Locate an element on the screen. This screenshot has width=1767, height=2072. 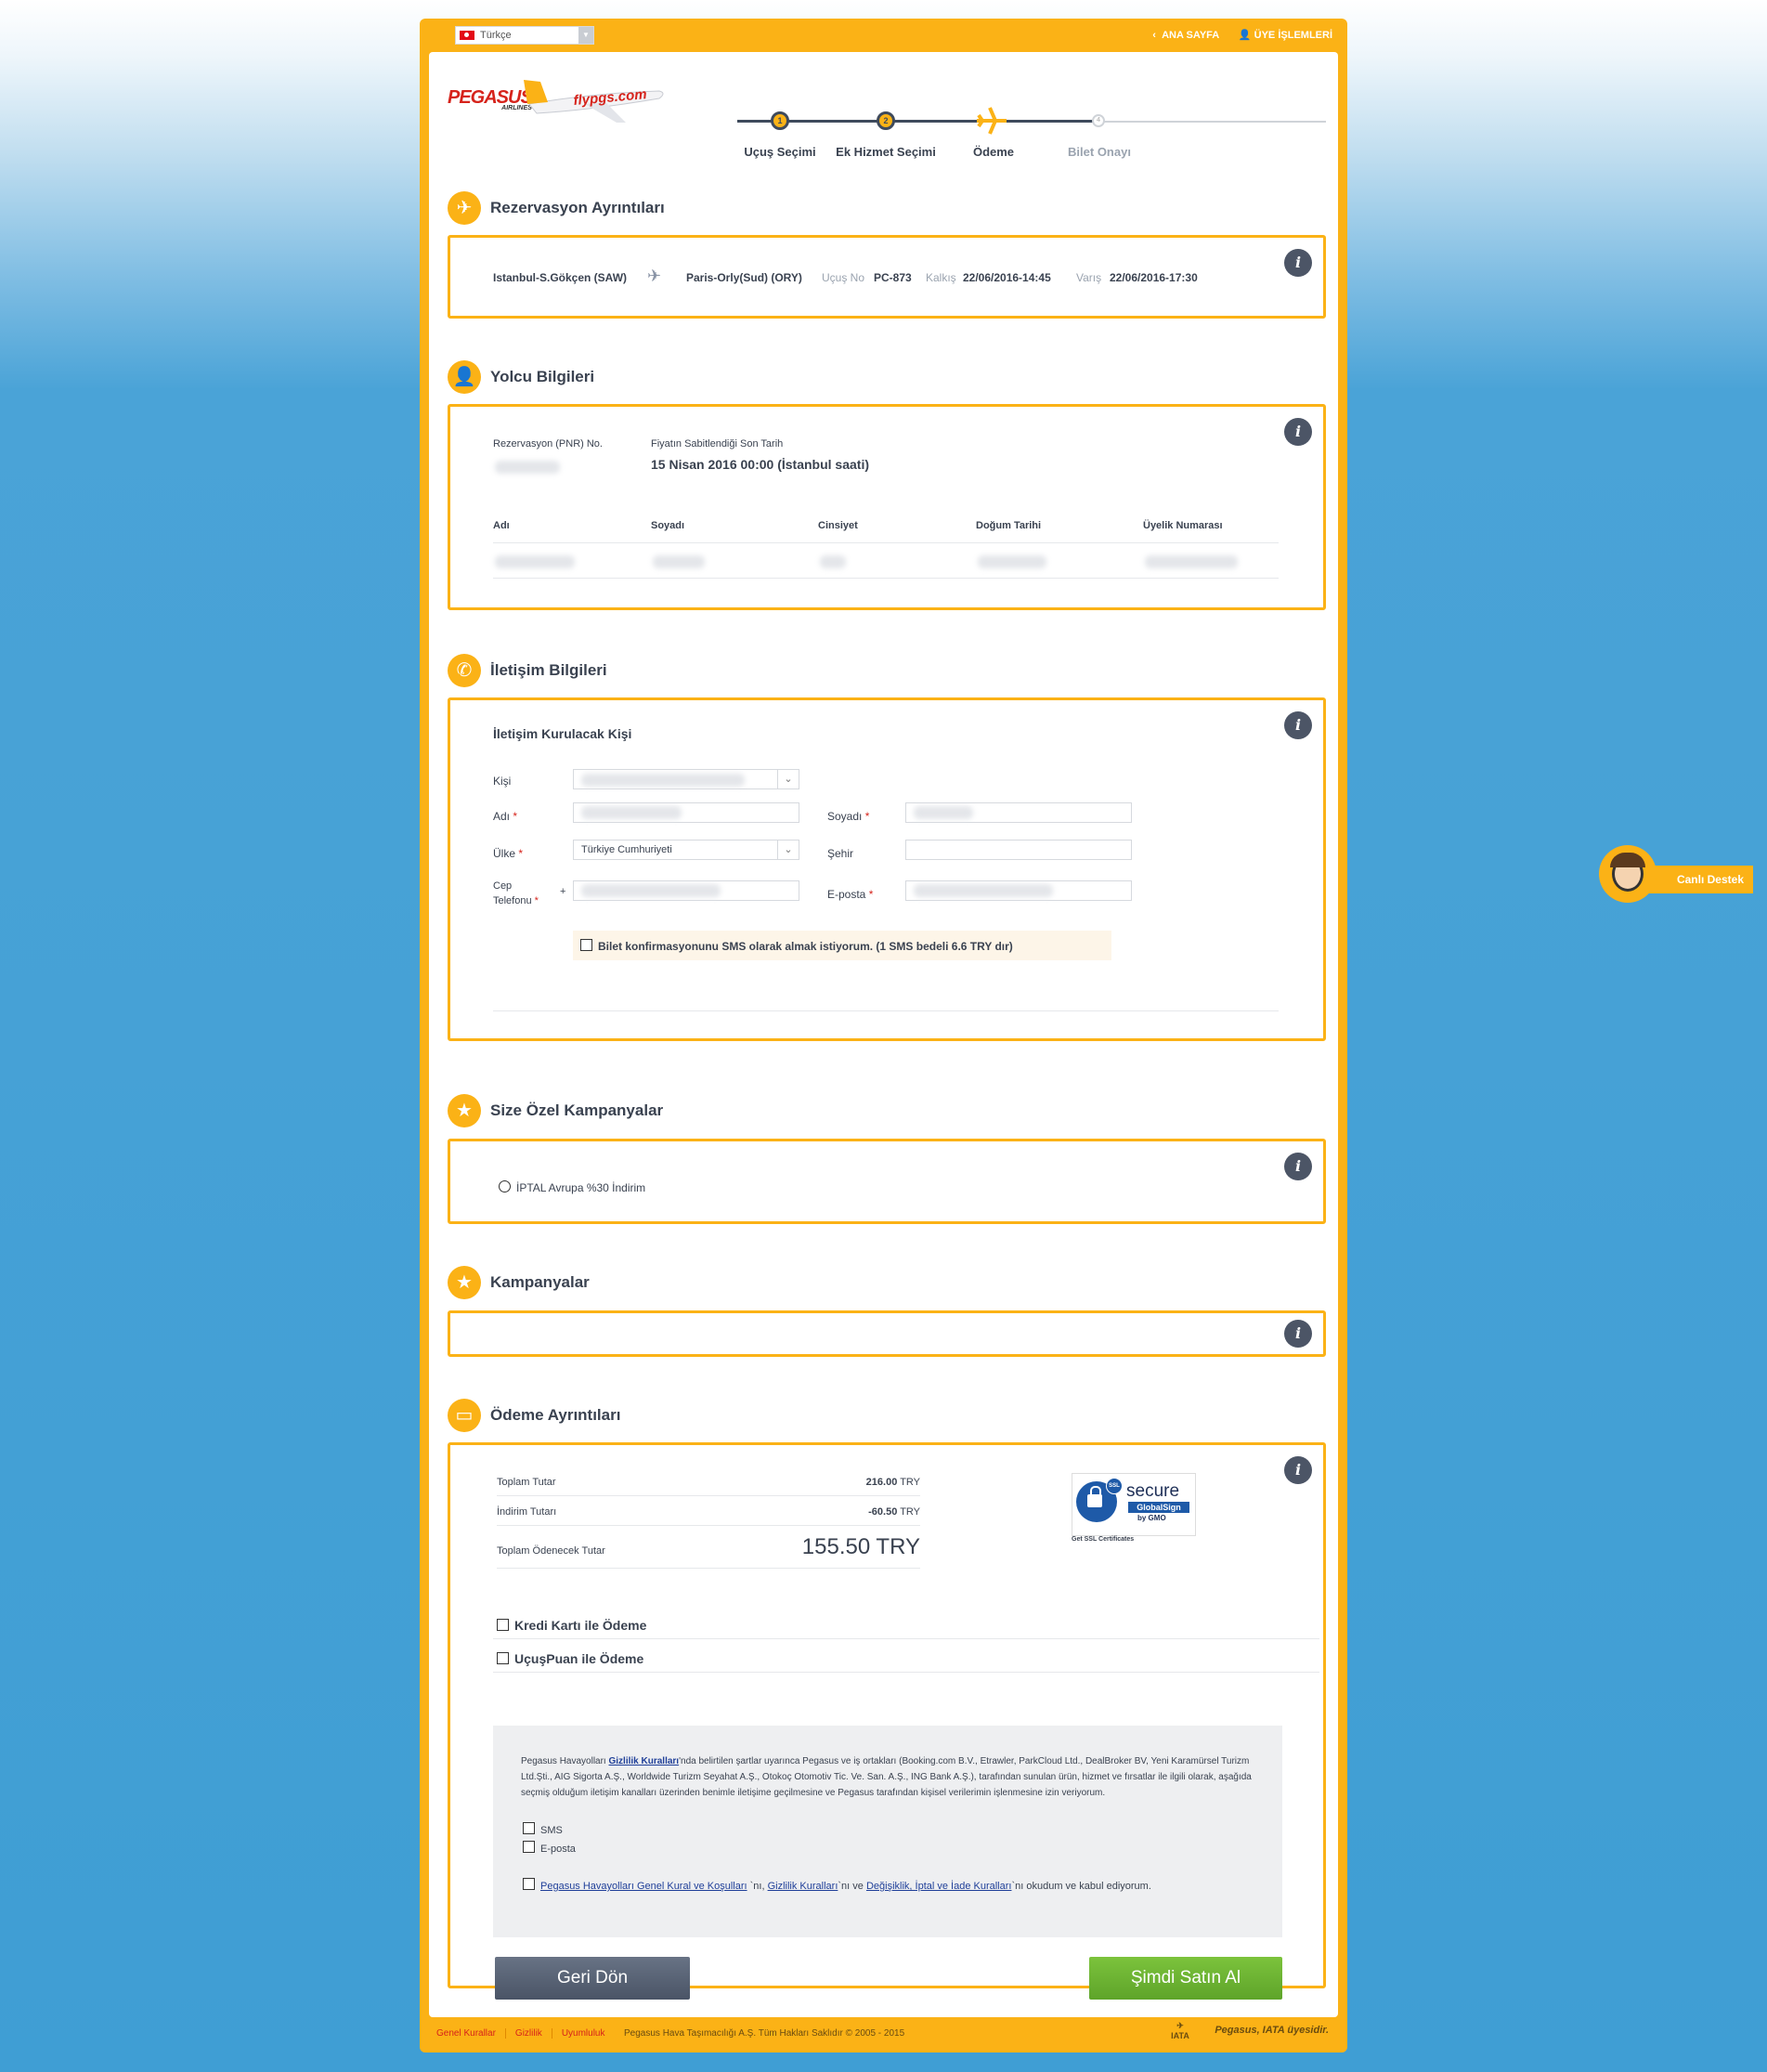
step-2-dot: 2 is located at coordinates (886, 120).